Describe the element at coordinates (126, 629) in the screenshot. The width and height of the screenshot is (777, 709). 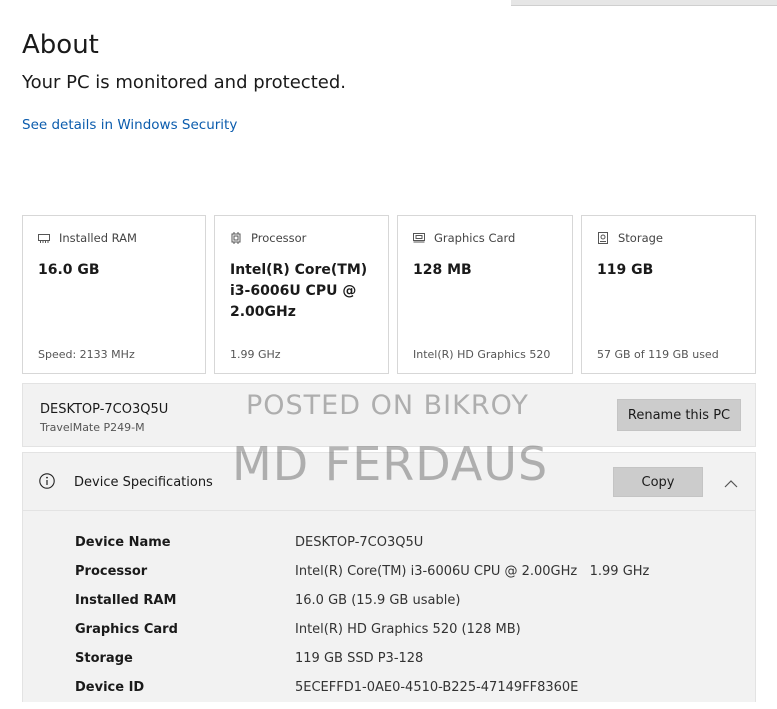
I see `spec-key: Graphics Card` at that location.